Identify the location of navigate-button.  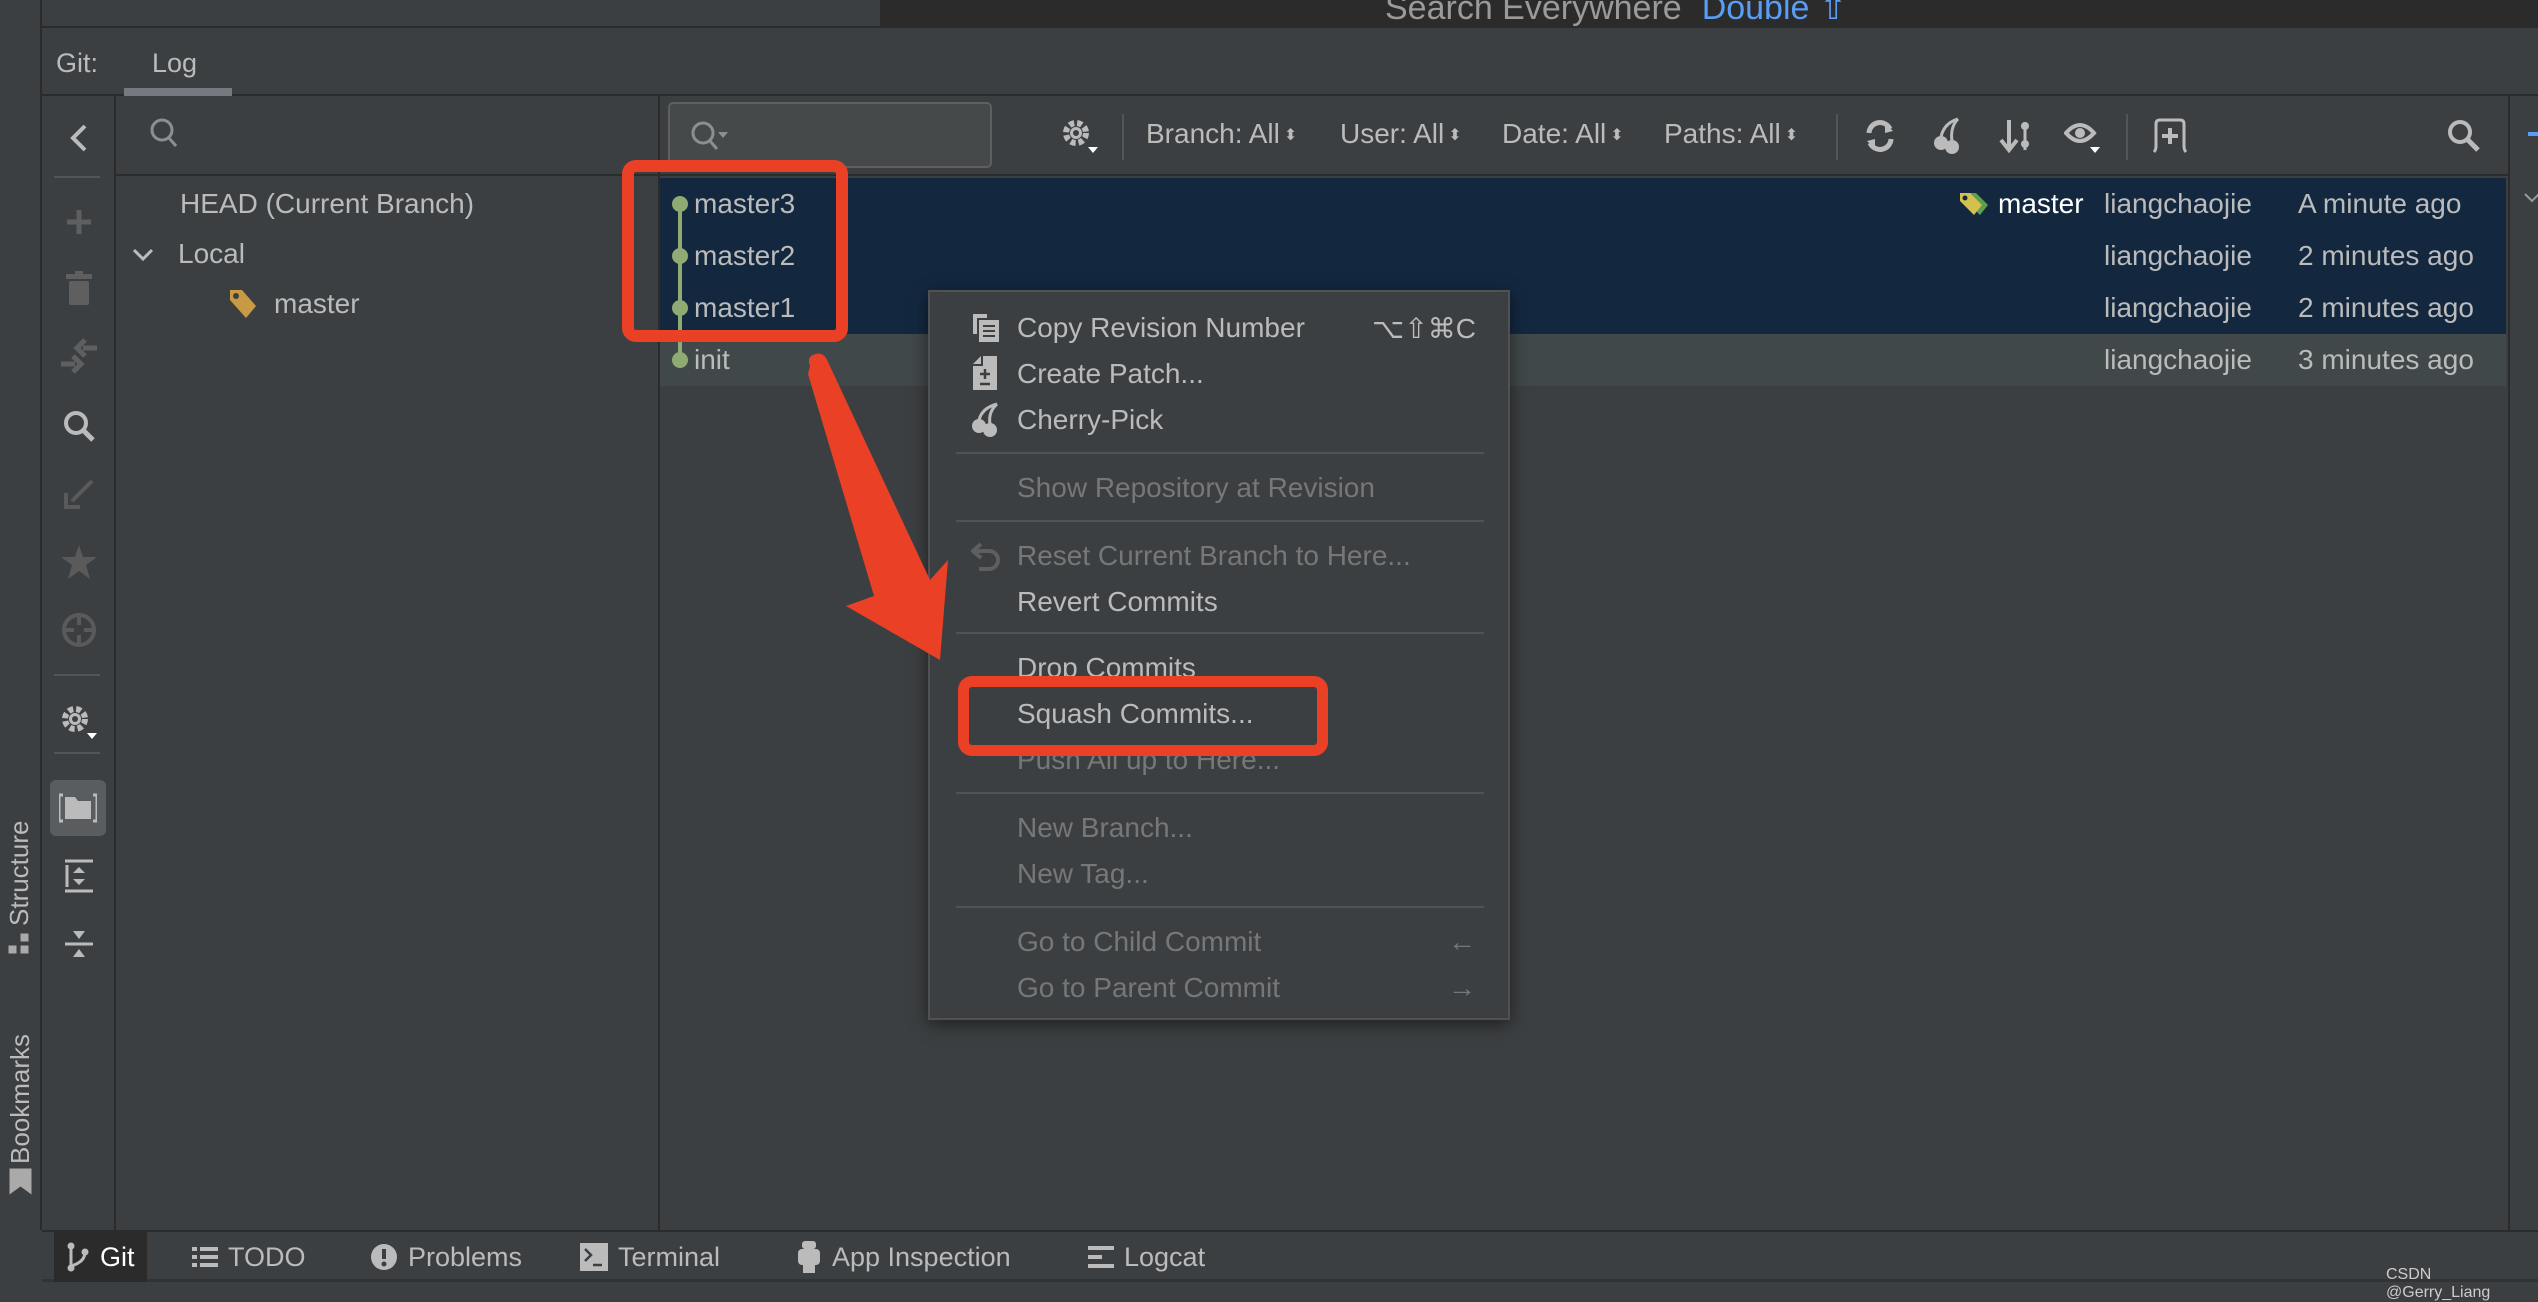
(79, 630).